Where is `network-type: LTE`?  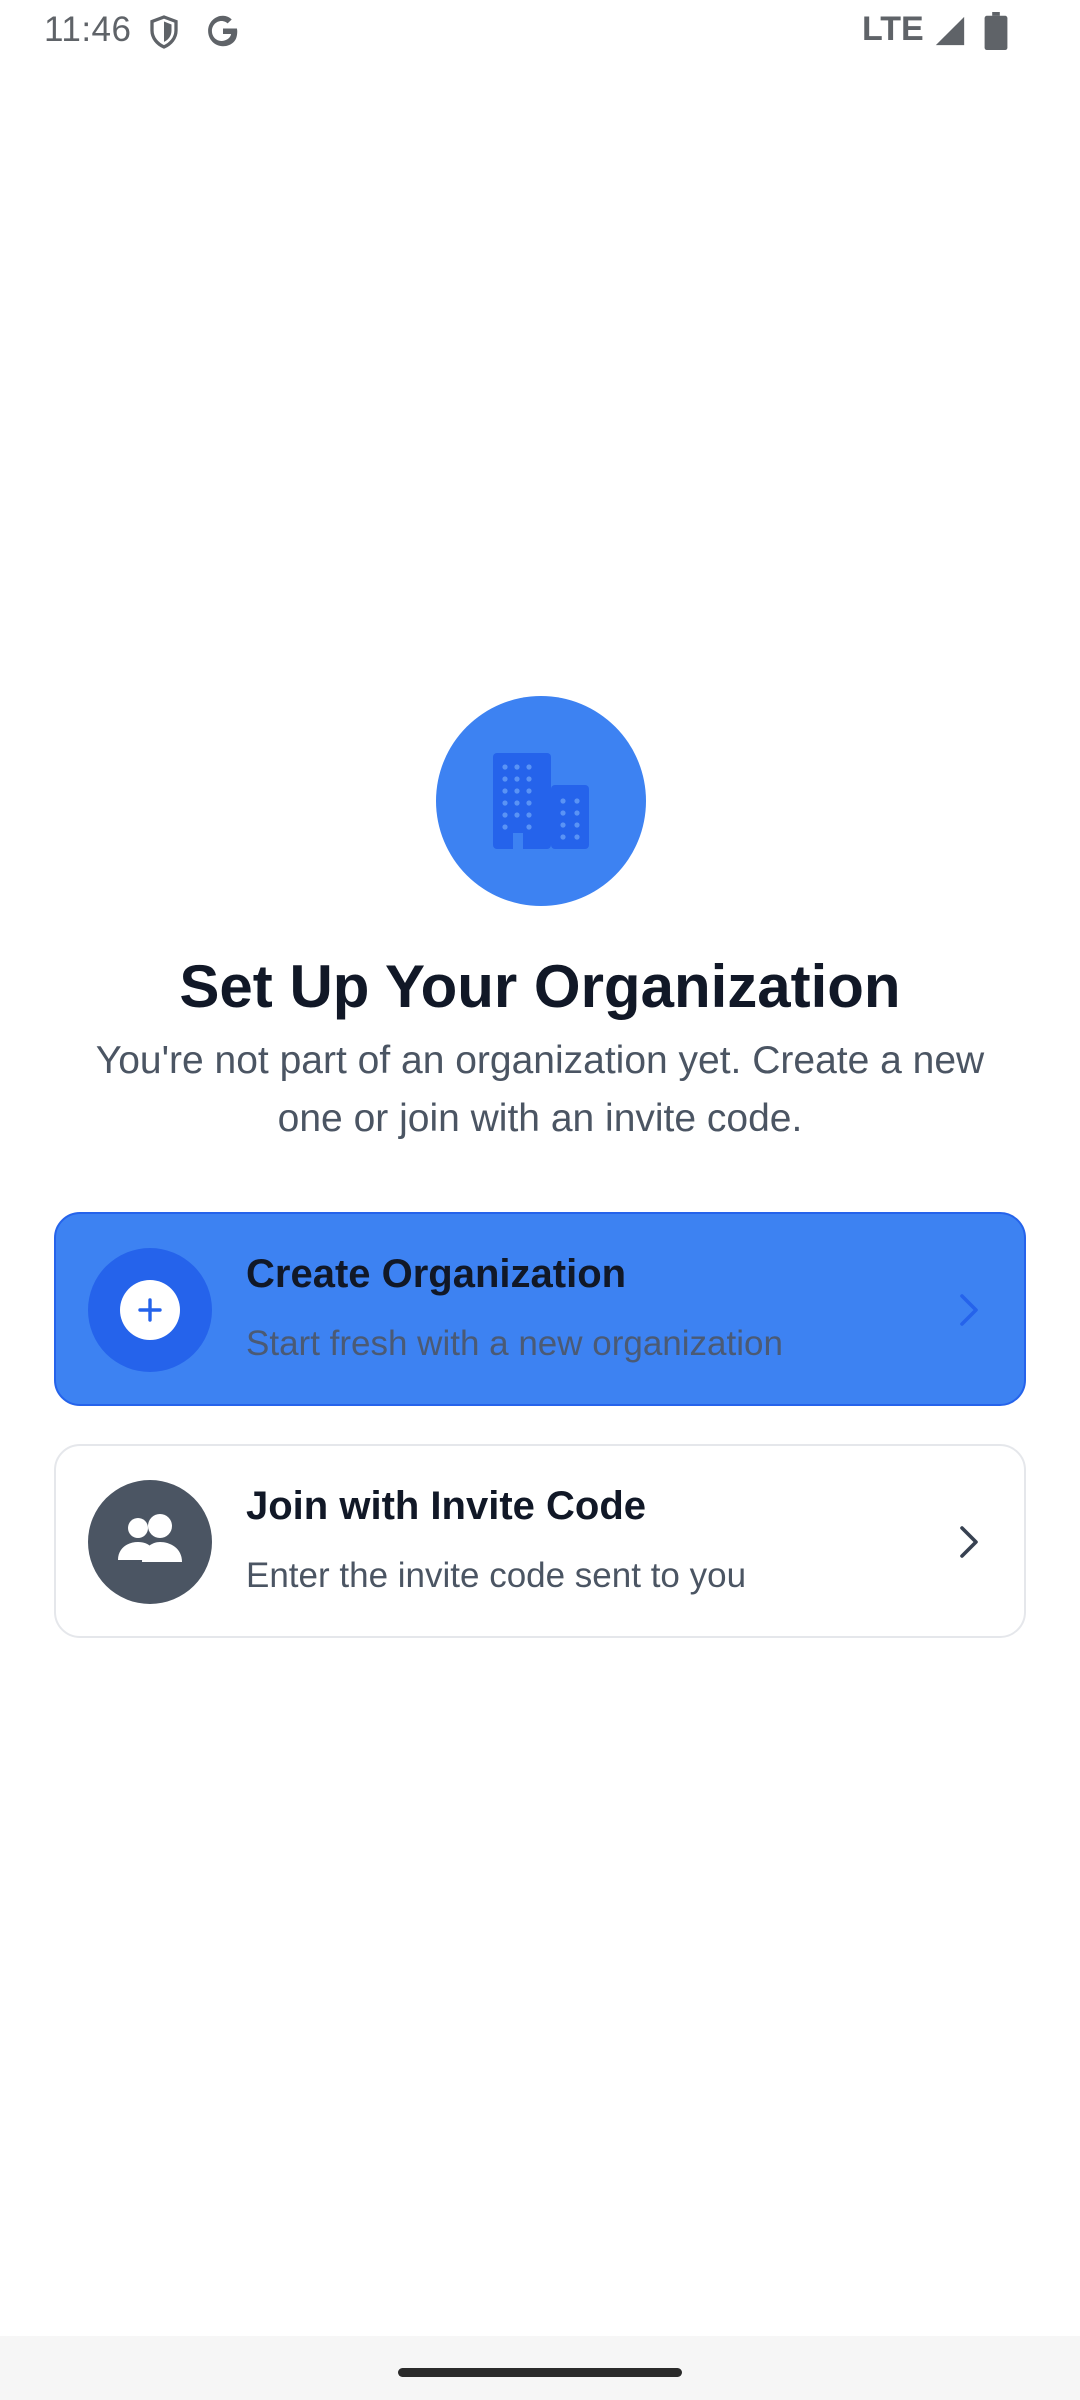
network-type: LTE is located at coordinates (893, 29).